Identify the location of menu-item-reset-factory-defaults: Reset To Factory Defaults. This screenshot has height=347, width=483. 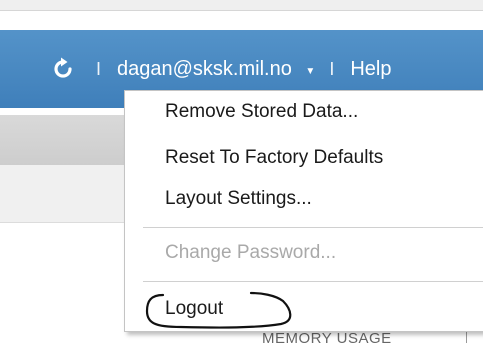
(274, 158).